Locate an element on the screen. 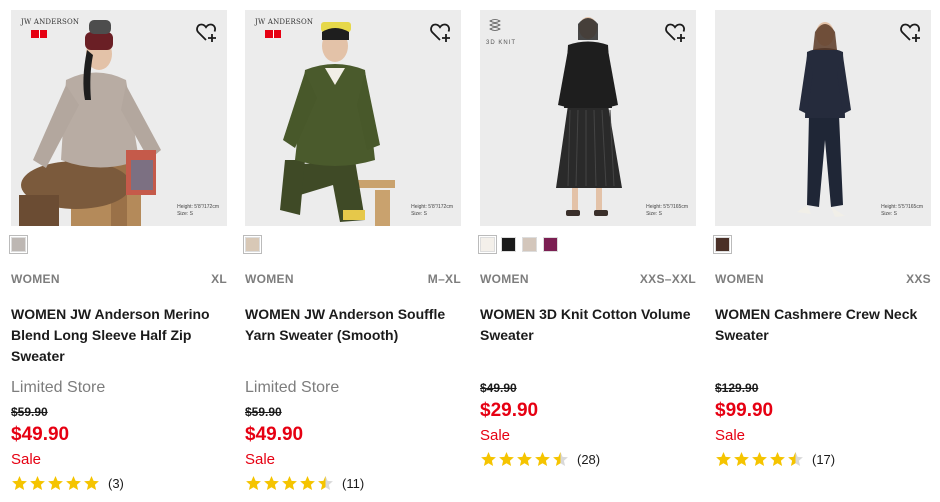  rating: (28) is located at coordinates (540, 459).